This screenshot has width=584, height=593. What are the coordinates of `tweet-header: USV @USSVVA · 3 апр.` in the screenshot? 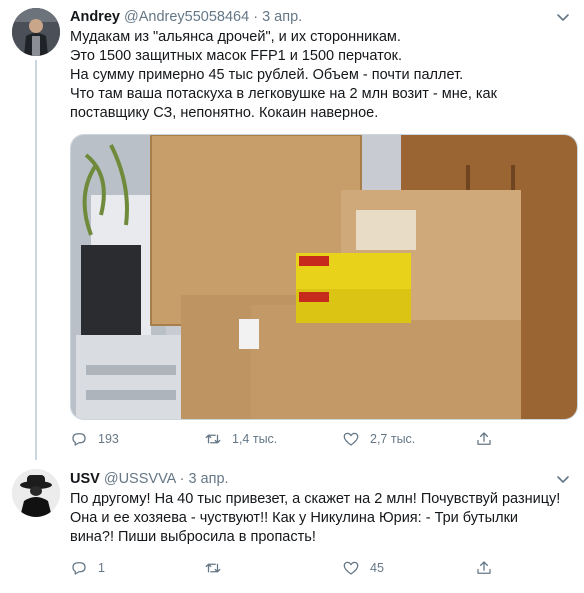 It's located at (149, 479).